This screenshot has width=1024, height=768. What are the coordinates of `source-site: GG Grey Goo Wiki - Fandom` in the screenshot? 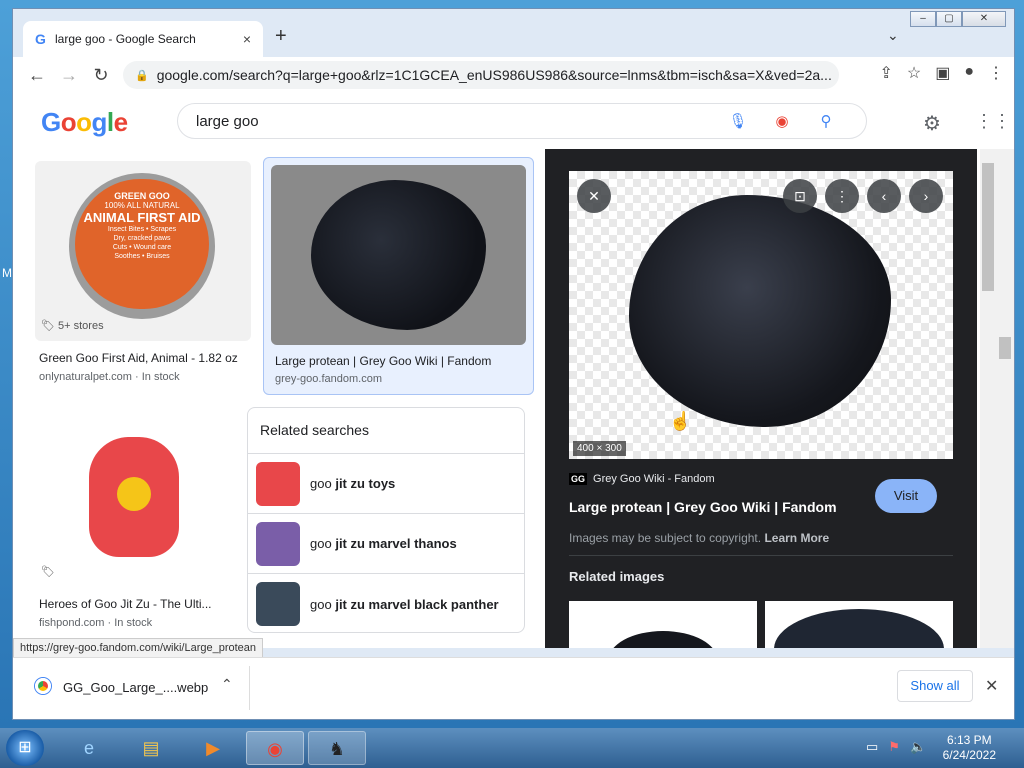 It's located at (642, 479).